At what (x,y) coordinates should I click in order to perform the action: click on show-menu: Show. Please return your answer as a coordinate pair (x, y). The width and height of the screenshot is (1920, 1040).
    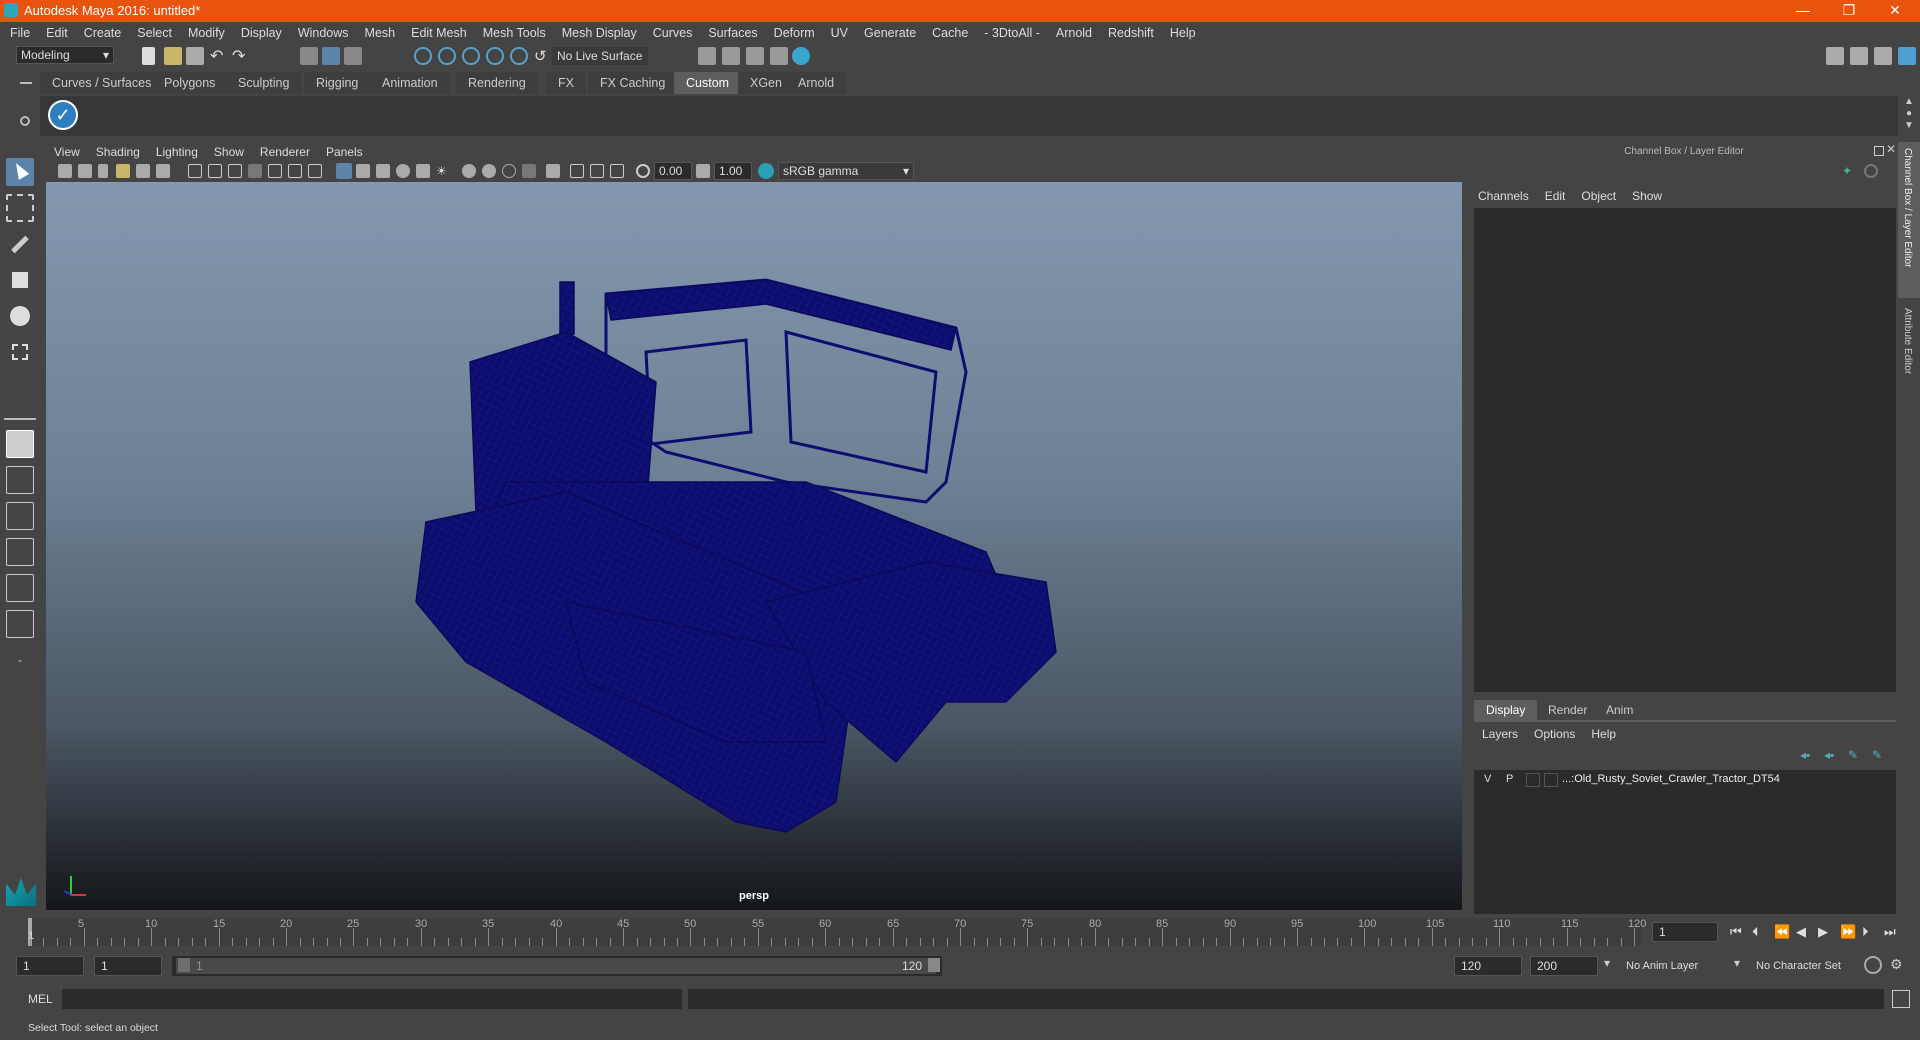
    Looking at the image, I should click on (1647, 196).